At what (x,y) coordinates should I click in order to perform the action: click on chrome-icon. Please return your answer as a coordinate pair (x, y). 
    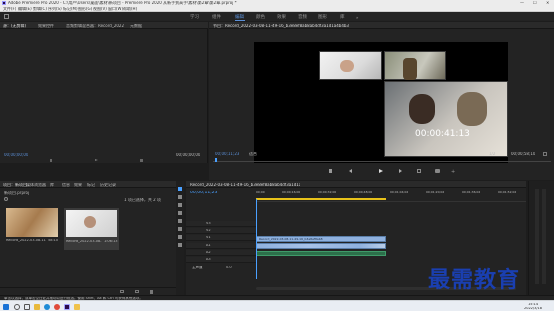
    Looking at the image, I should click on (57, 306).